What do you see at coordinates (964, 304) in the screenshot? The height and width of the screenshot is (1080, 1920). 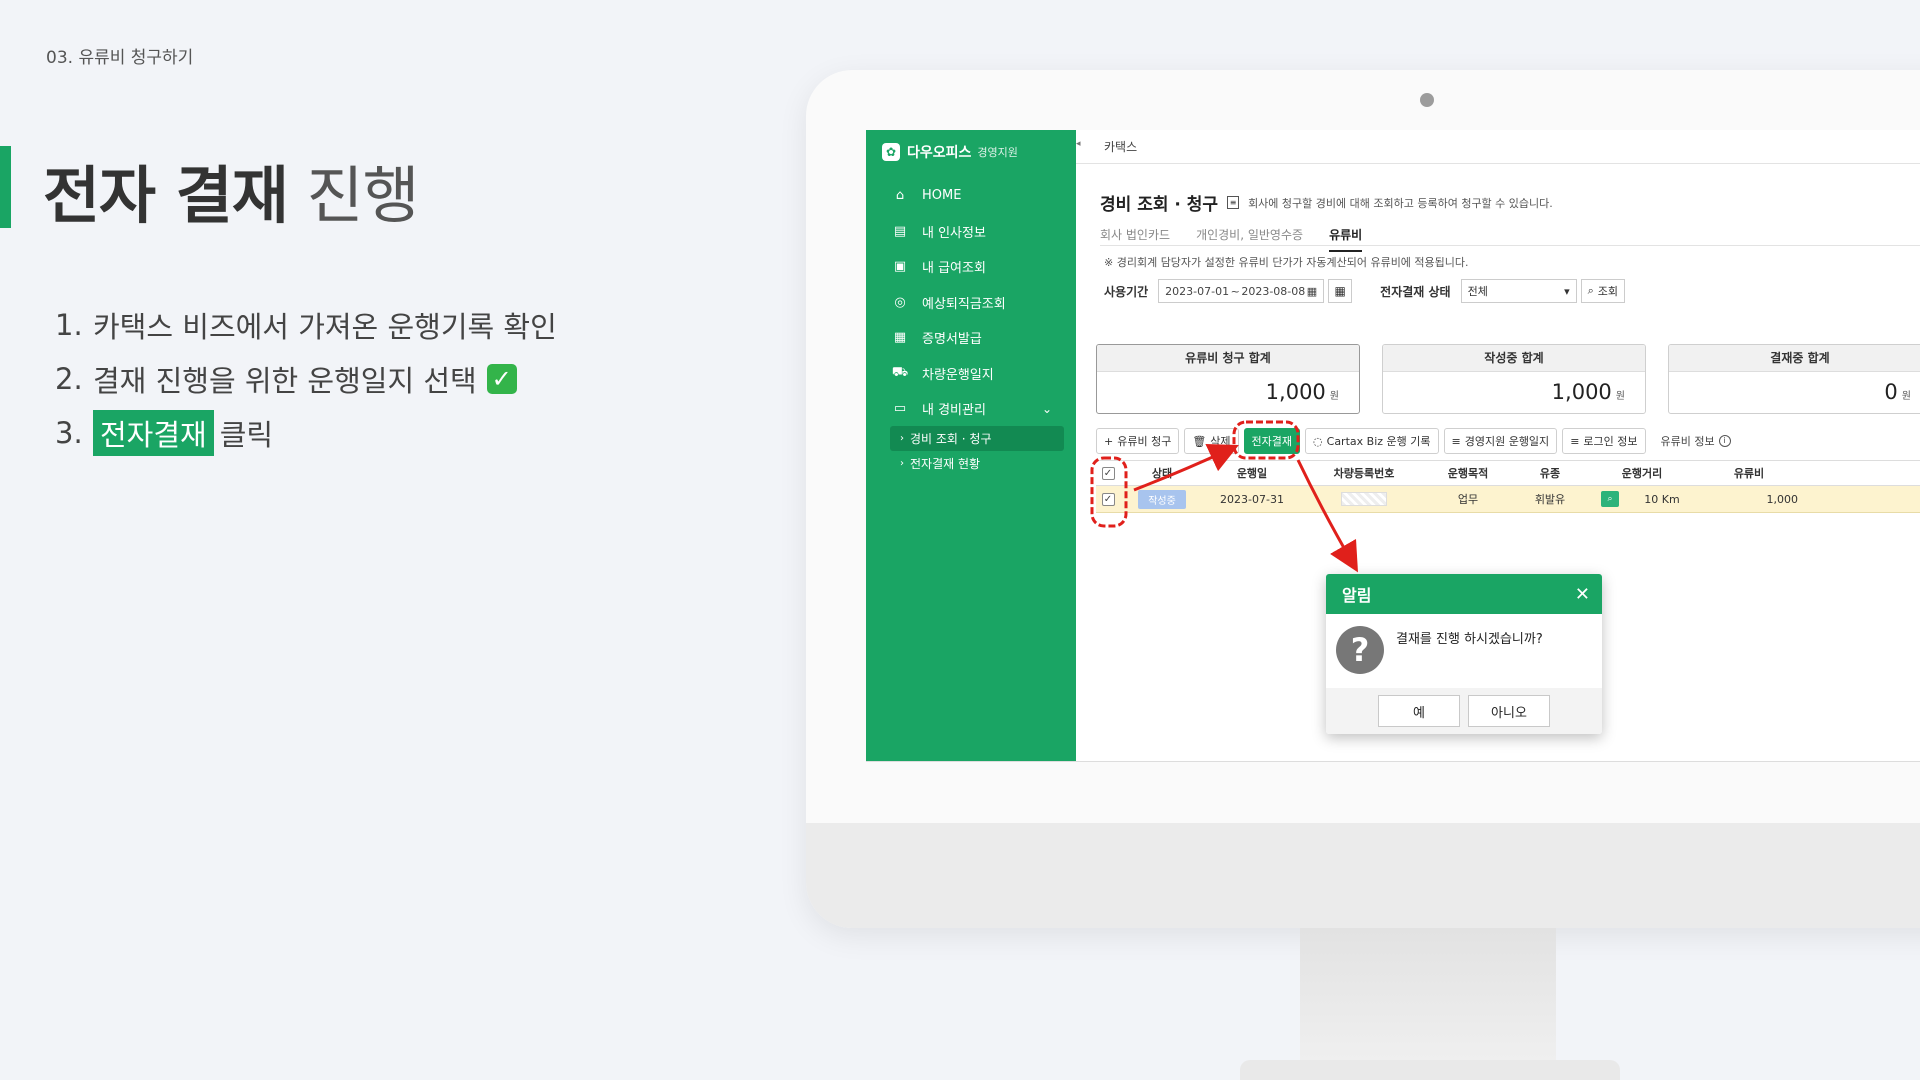 I see `sidebar-item-label: 예상퇴직금조회` at bounding box center [964, 304].